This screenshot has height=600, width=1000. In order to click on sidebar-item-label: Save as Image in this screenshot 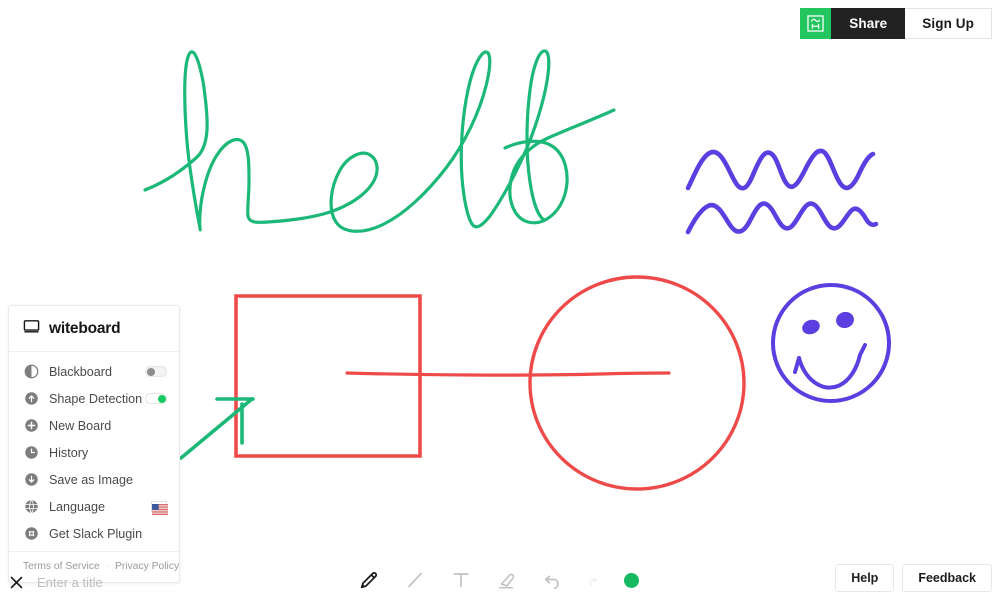, I will do `click(91, 479)`.